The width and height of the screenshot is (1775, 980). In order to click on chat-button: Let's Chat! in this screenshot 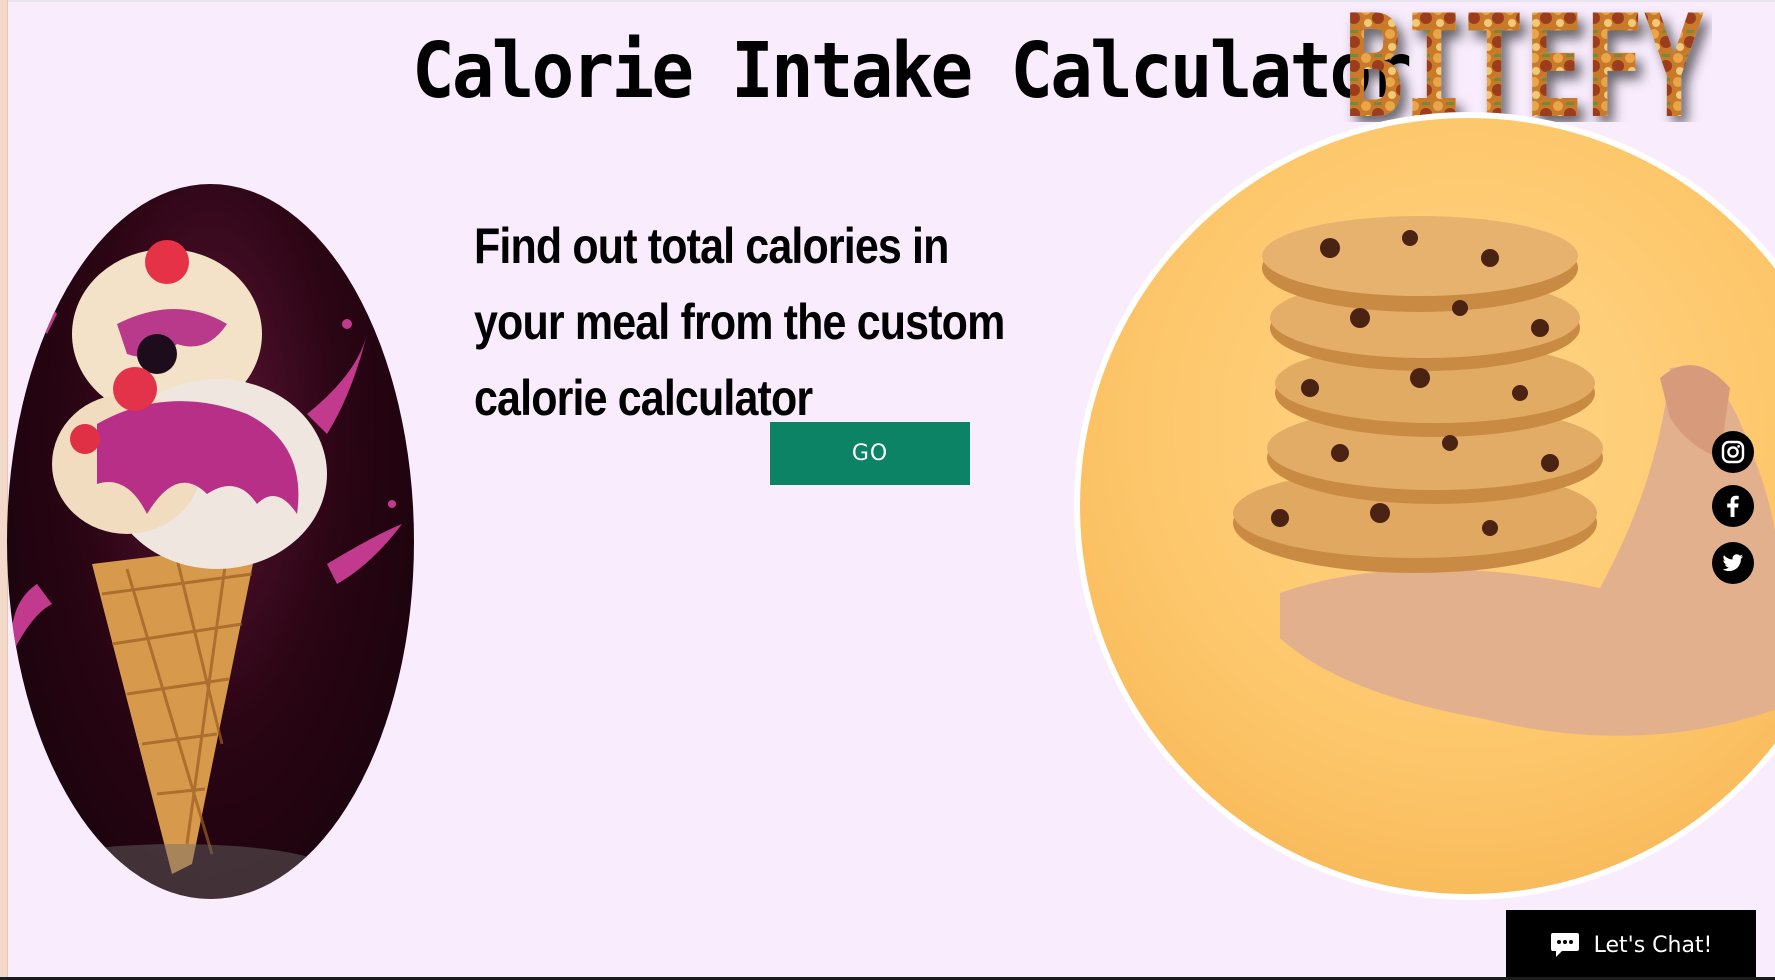, I will do `click(1631, 945)`.